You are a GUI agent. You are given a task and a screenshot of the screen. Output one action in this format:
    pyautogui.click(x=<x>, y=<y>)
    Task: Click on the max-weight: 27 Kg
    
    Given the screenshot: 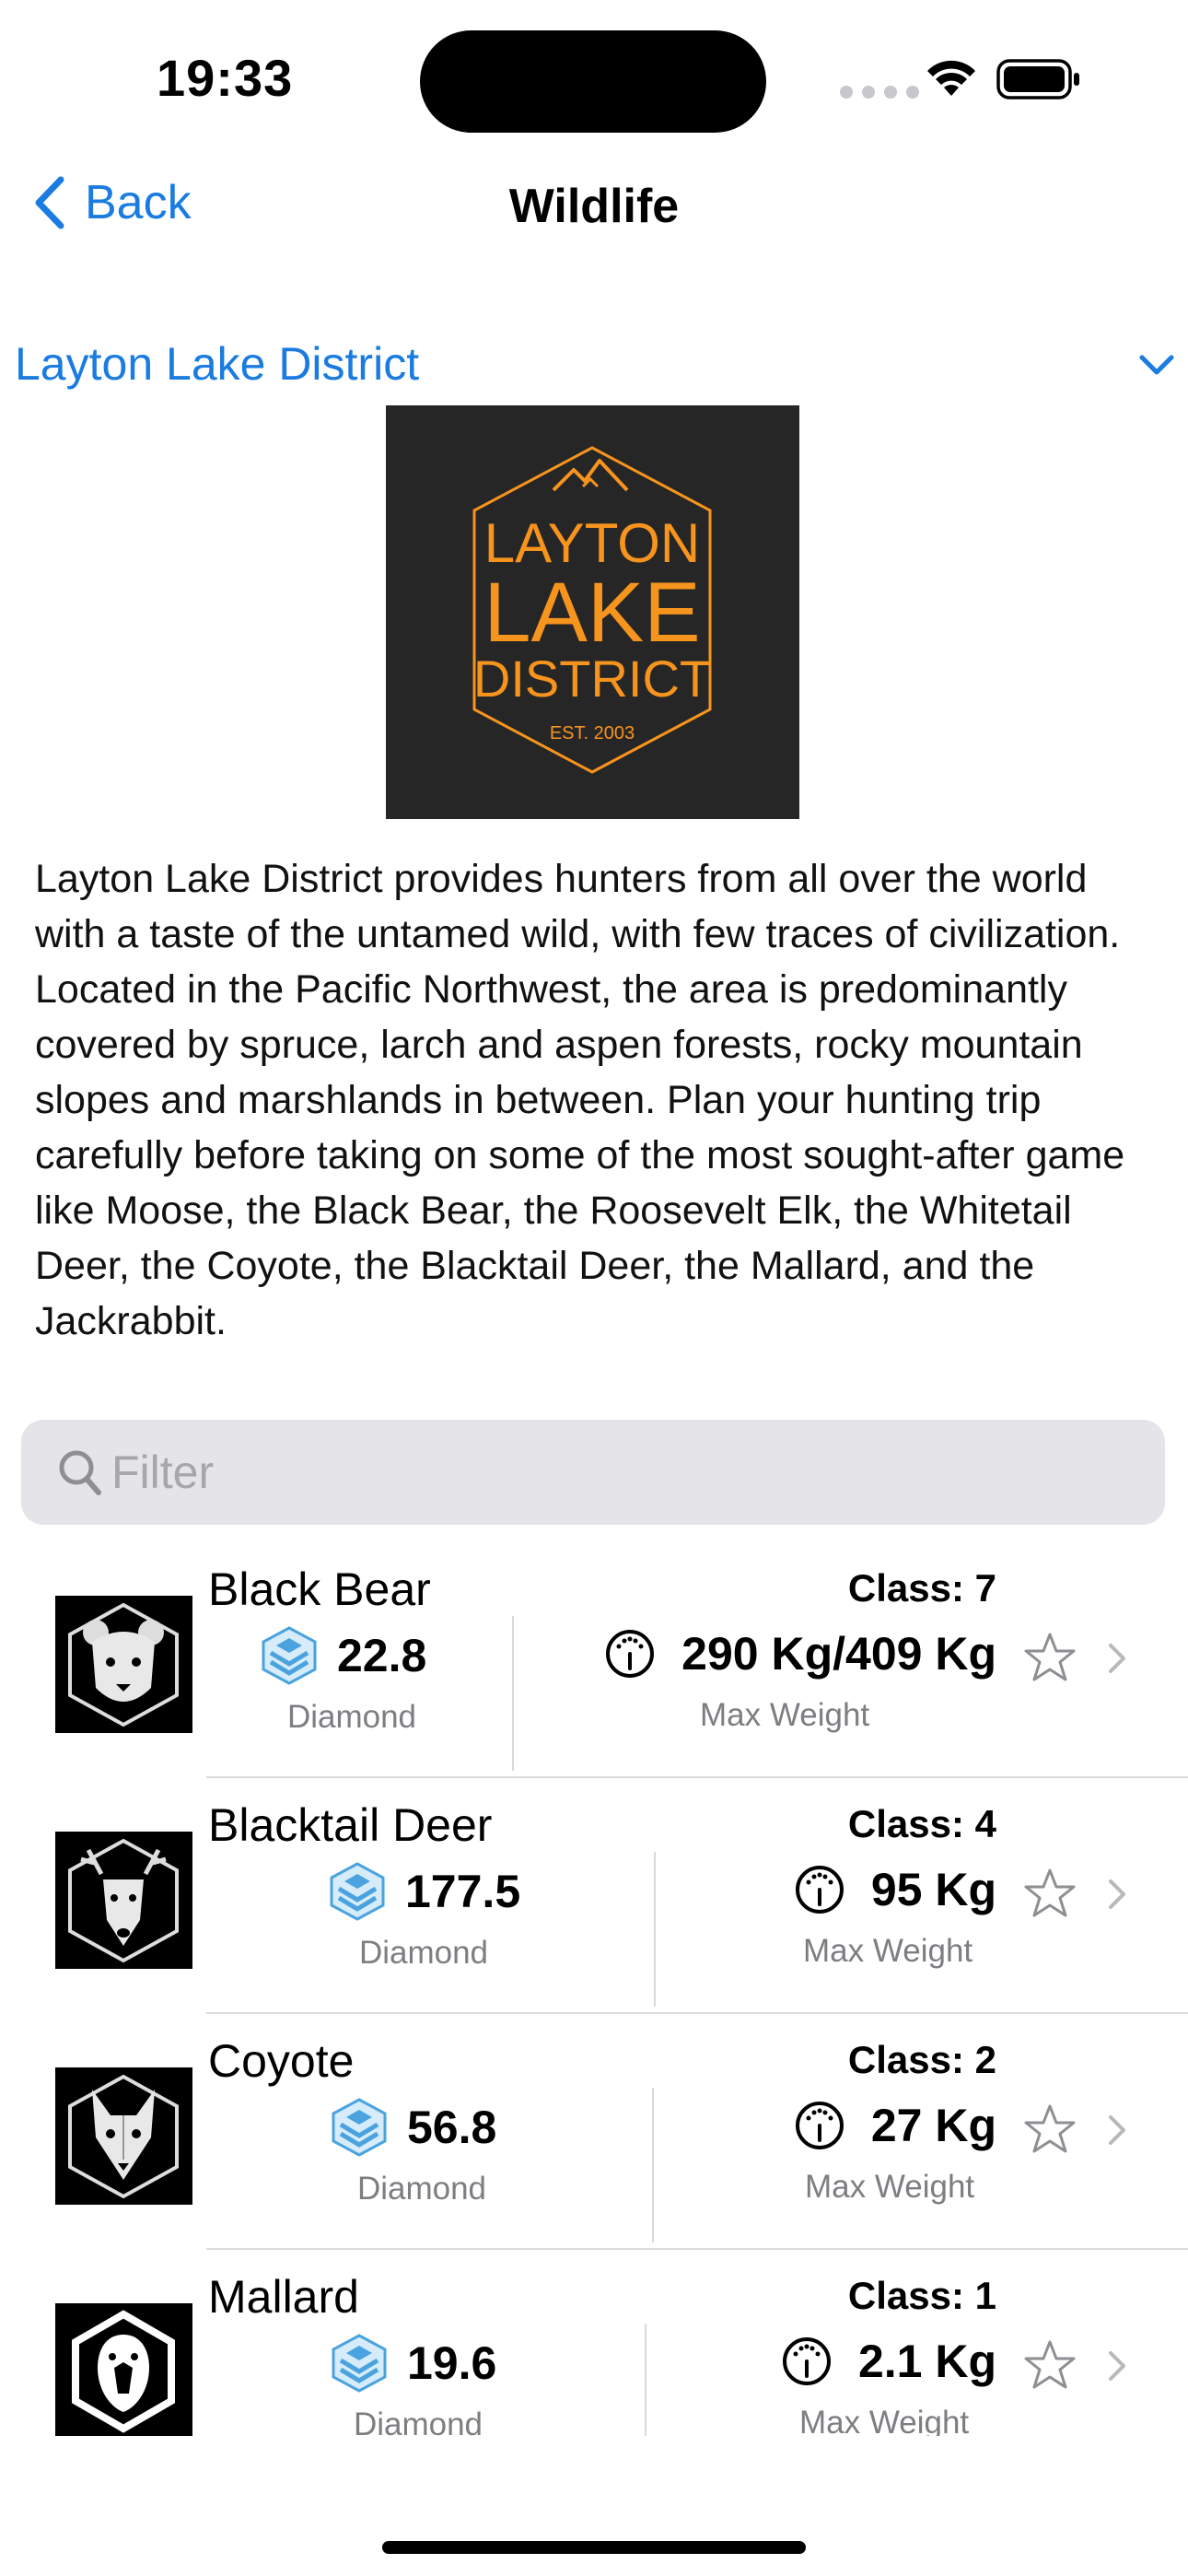 What is the action you would take?
    pyautogui.click(x=895, y=2125)
    